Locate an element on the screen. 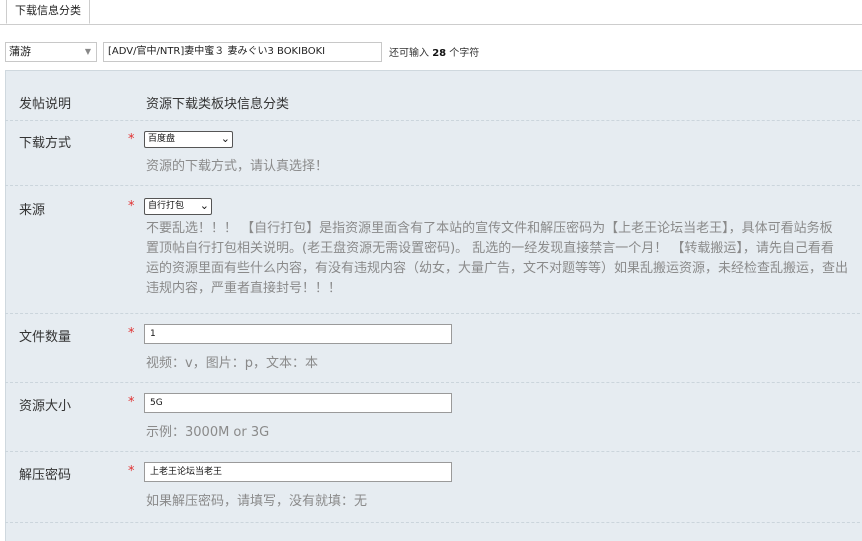  password-input: 上老王论坛当老王 is located at coordinates (298, 472).